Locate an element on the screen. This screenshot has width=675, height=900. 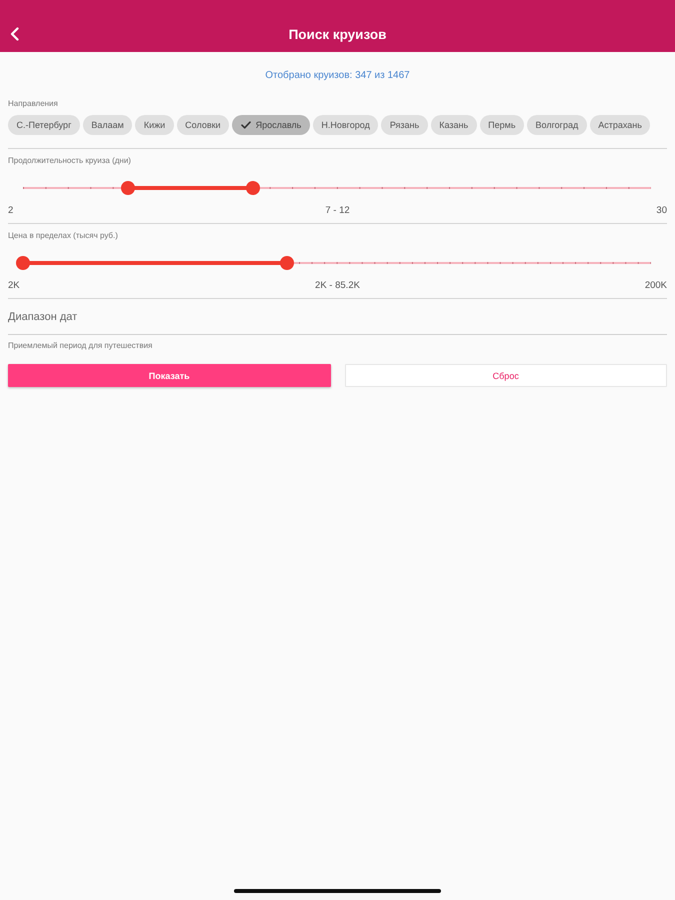
directions-label: Направления is located at coordinates (33, 104).